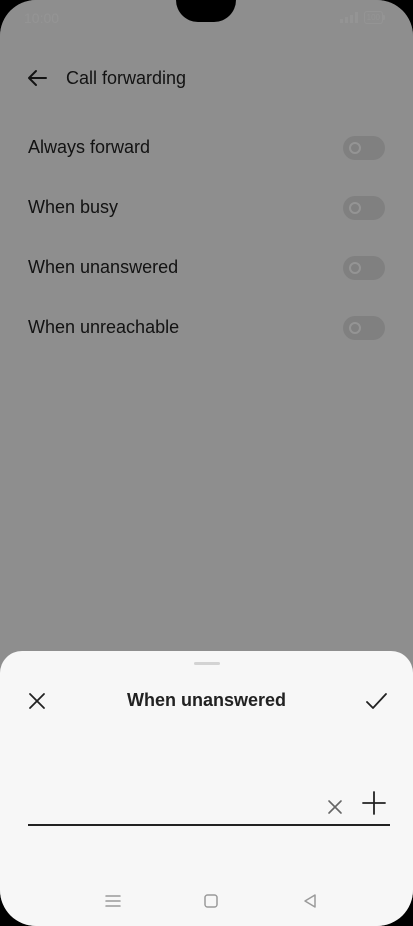 Image resolution: width=413 pixels, height=926 pixels. I want to click on plus-icon, so click(374, 803).